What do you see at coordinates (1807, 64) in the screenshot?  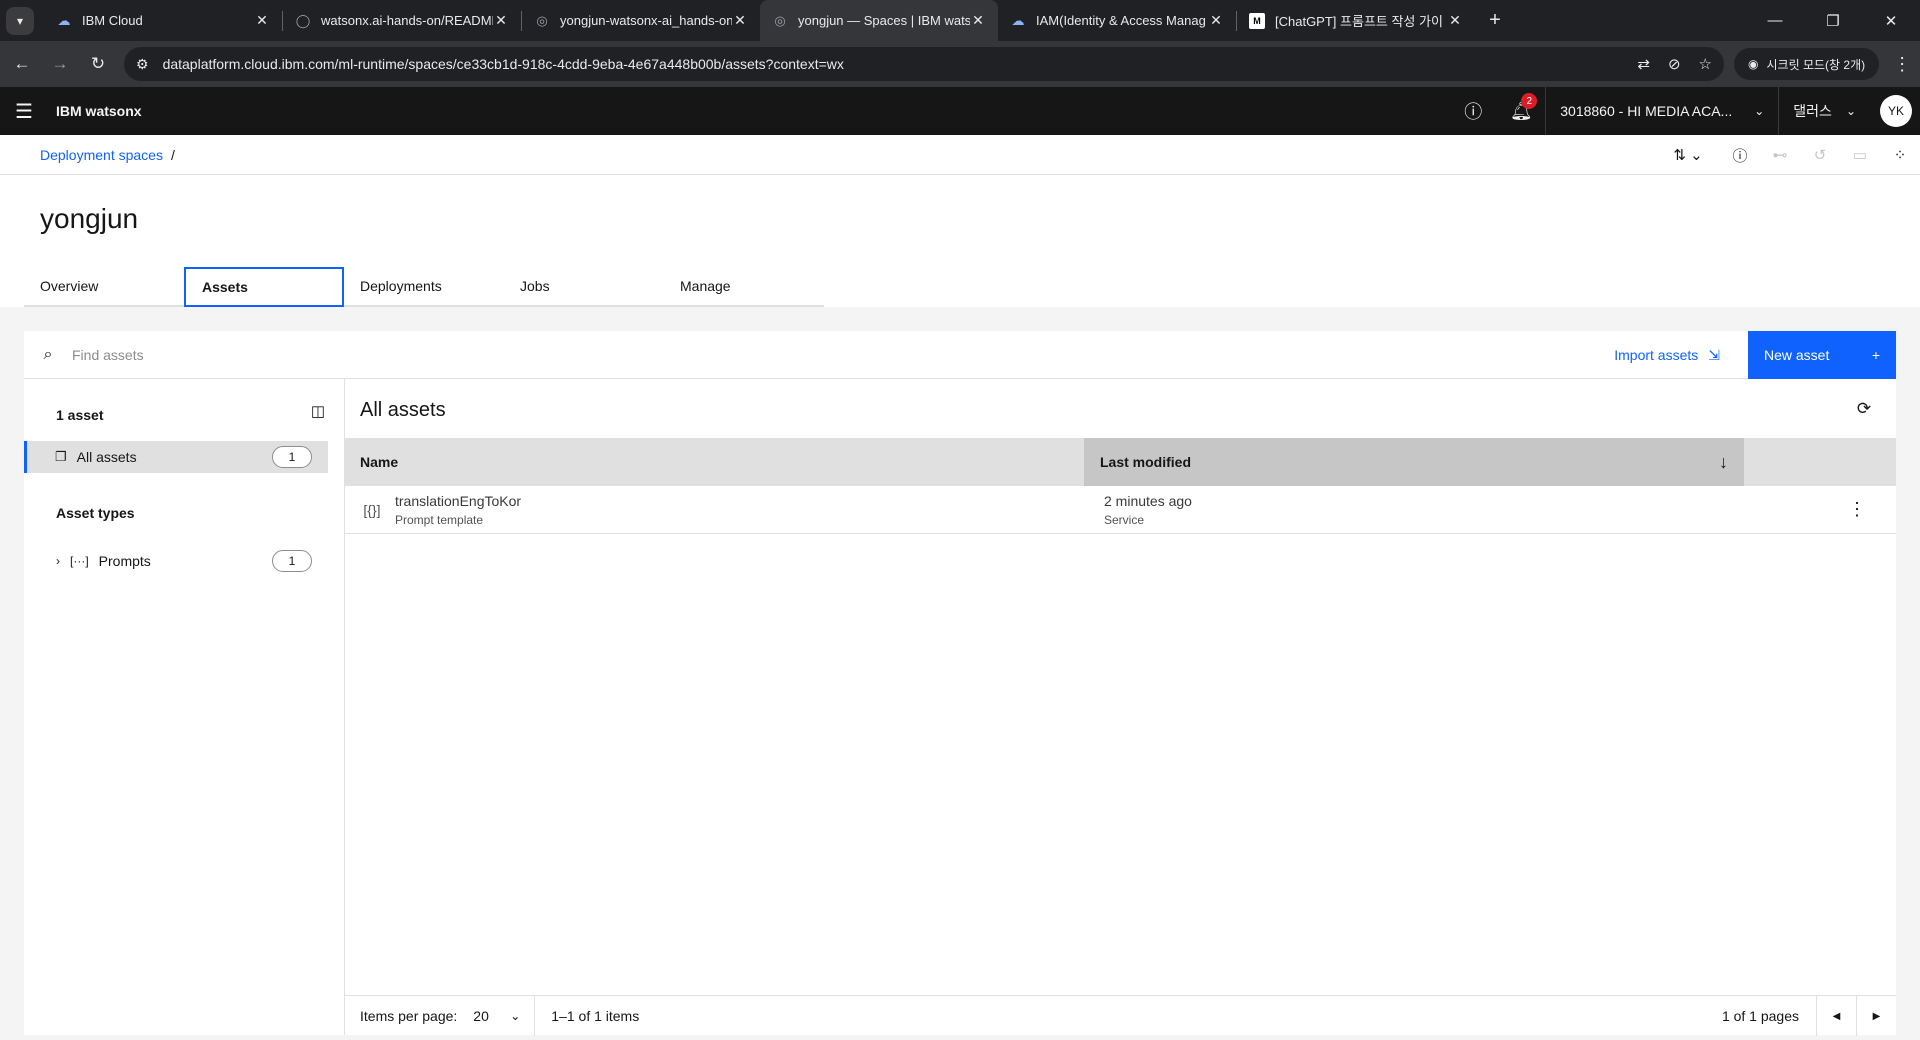 I see `incognito-indicator: ◉ 시크릿 모드(창 2개)` at bounding box center [1807, 64].